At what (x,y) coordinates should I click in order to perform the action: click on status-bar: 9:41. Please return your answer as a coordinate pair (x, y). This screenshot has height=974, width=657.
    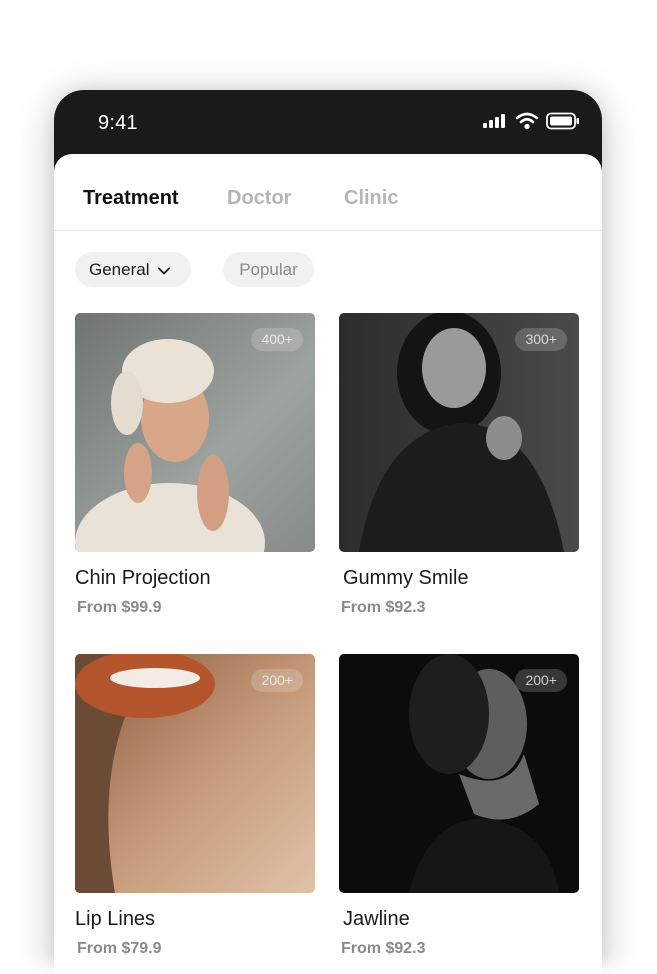
    Looking at the image, I should click on (328, 123).